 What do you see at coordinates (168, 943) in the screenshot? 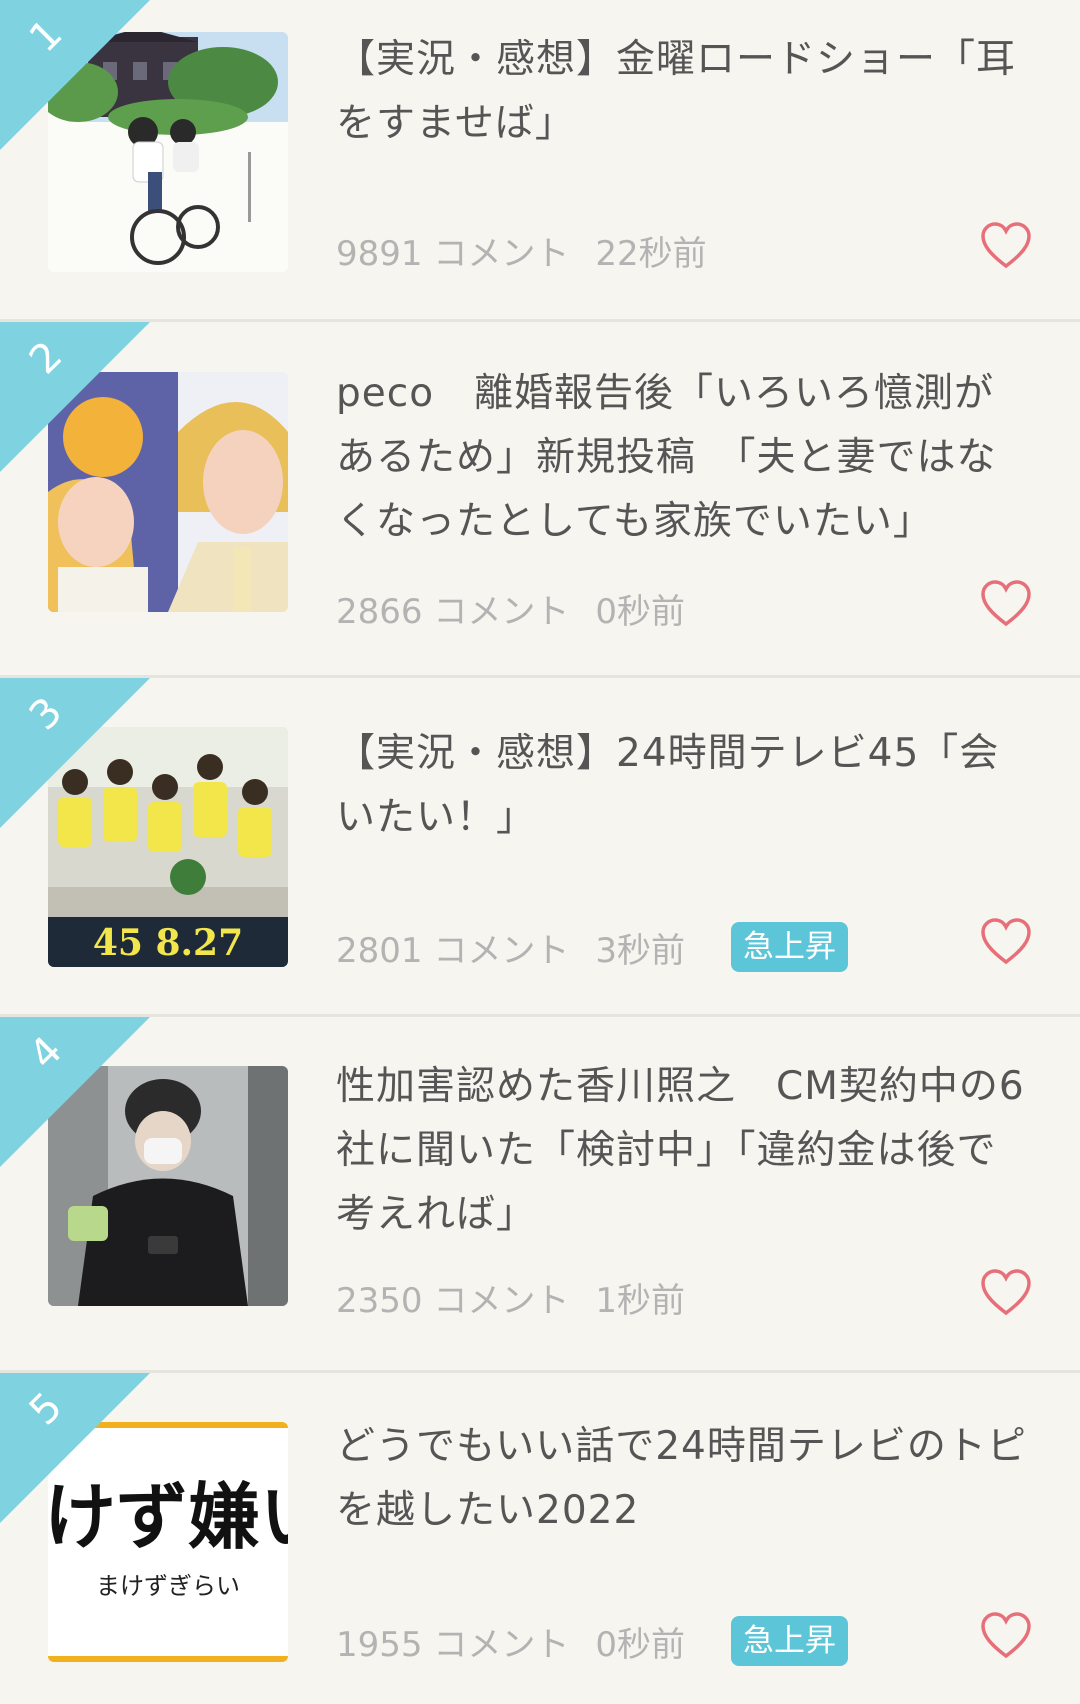
I see `poster-date-text: 45 8.27` at bounding box center [168, 943].